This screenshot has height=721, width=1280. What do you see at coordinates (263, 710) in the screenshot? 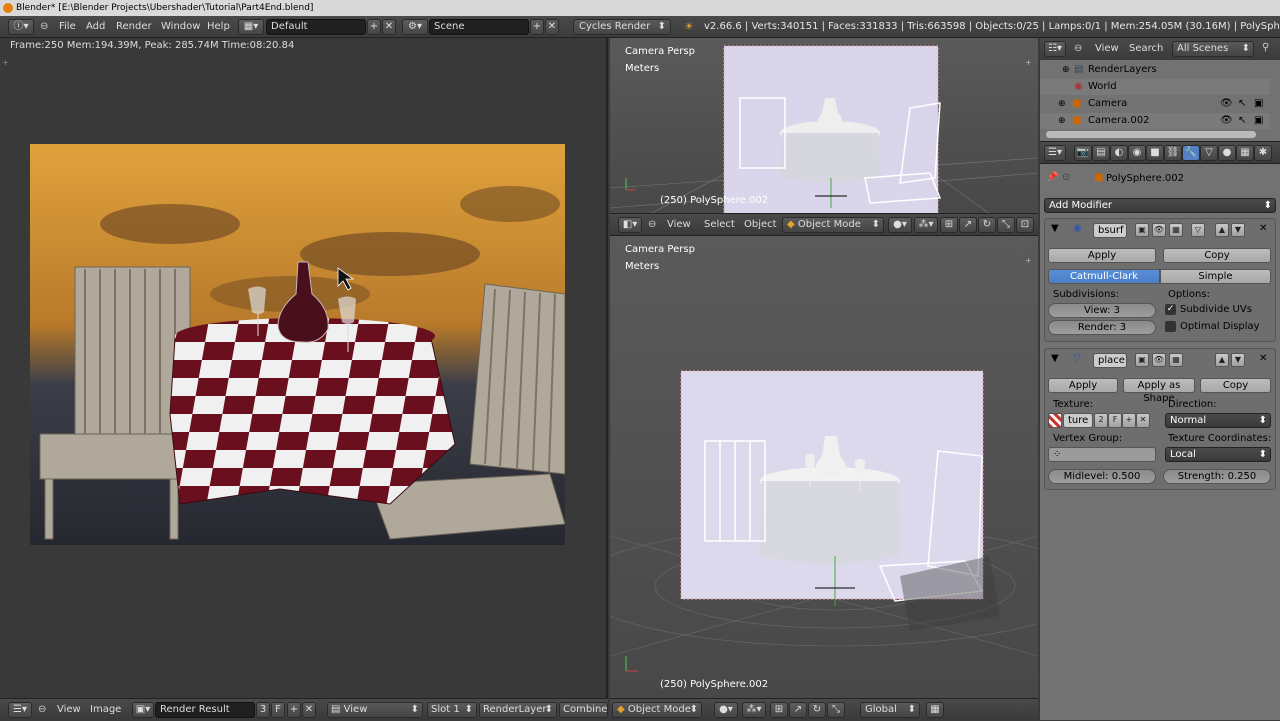
I see `image-users-count: 3` at bounding box center [263, 710].